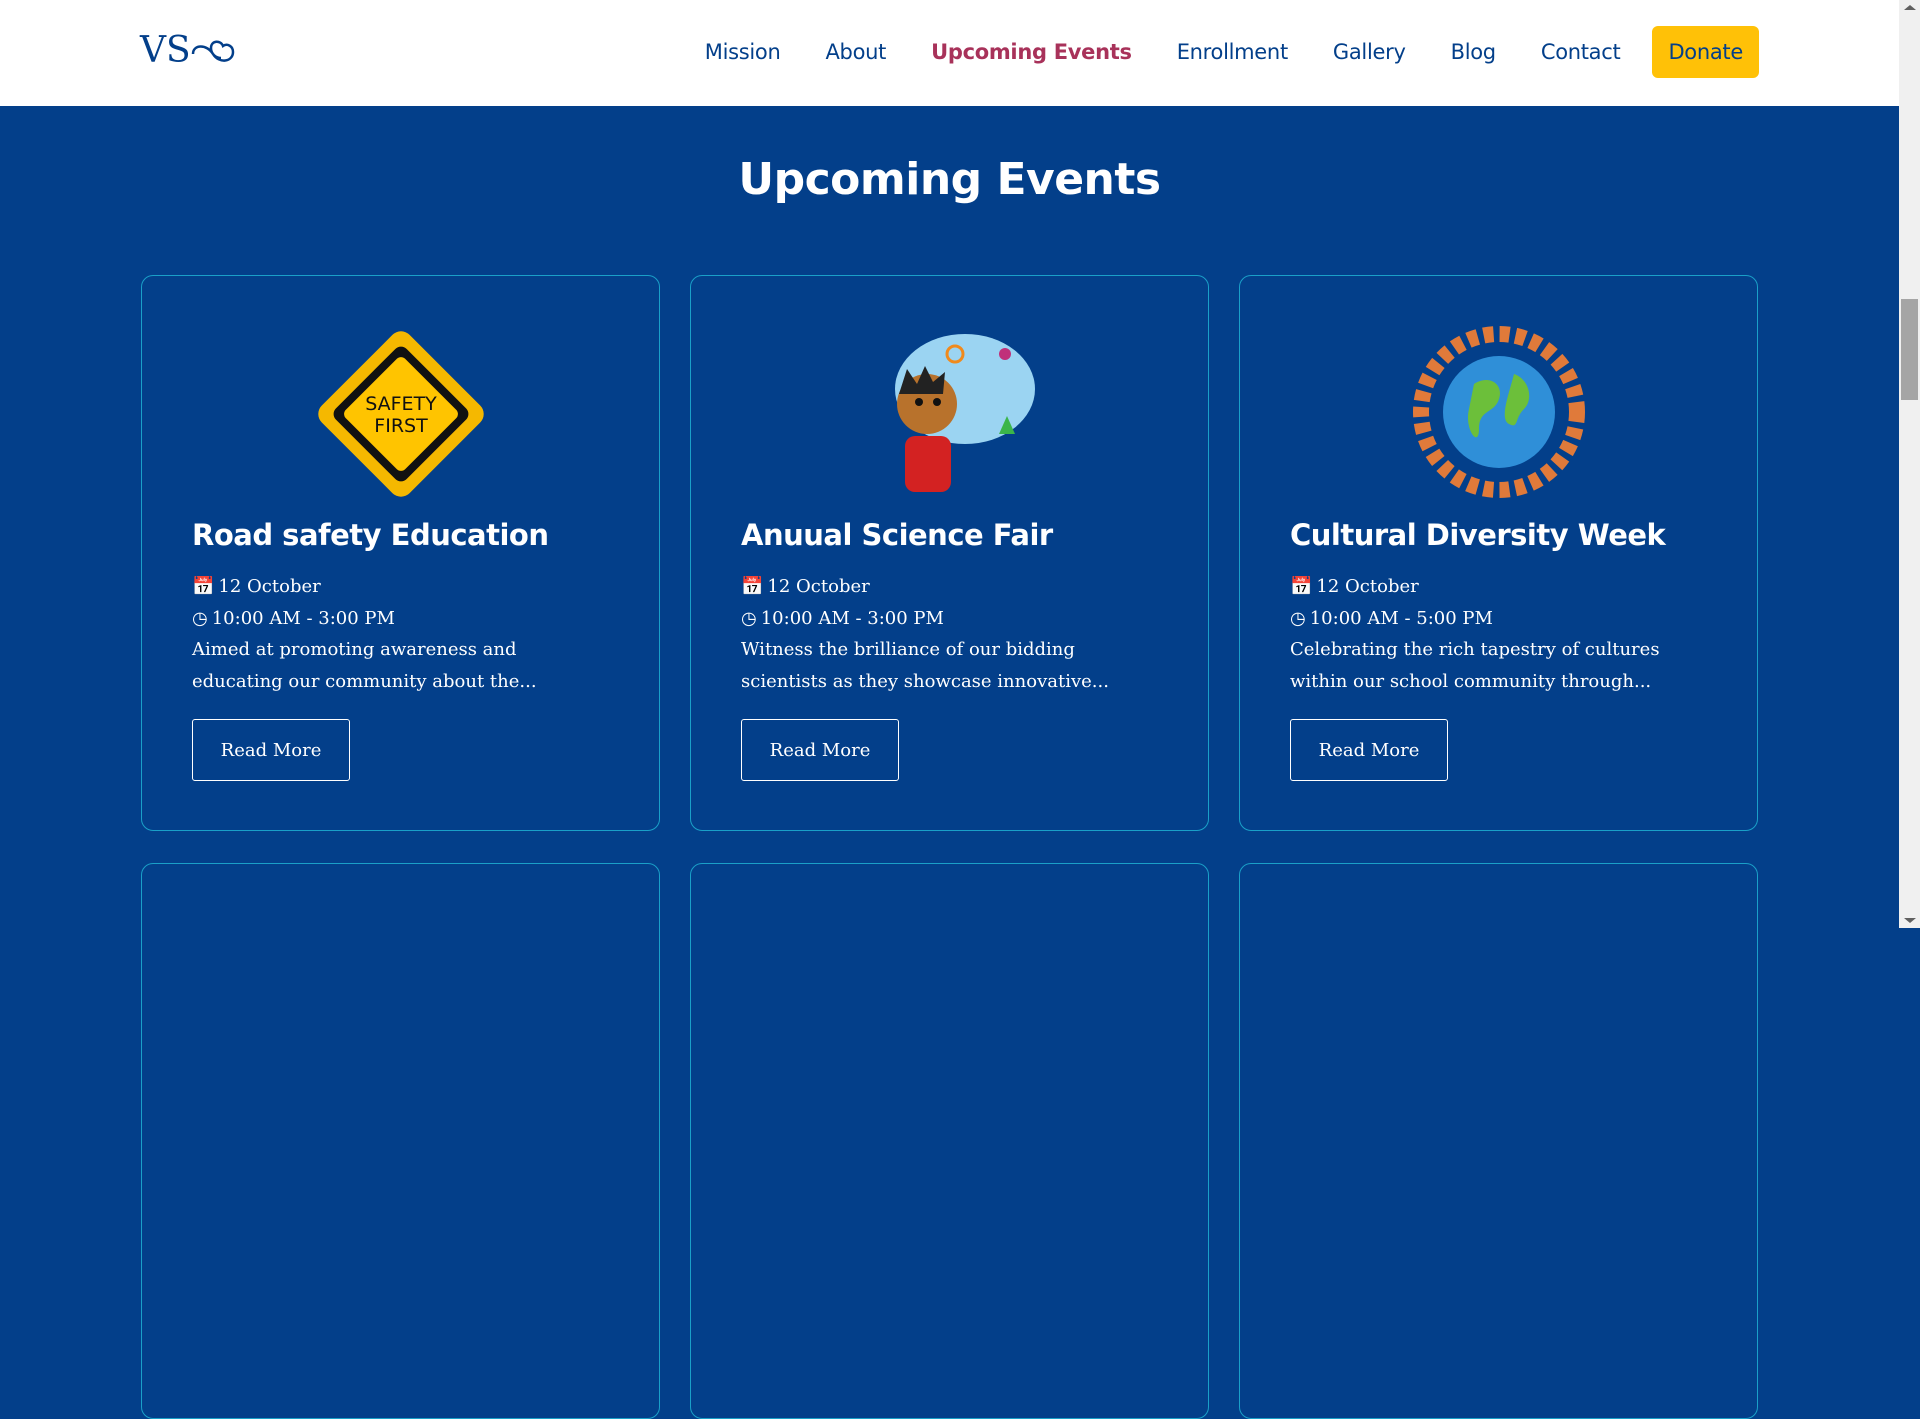 The image size is (1920, 1419). Describe the element at coordinates (401, 426) in the screenshot. I see `svg-text: FIRST` at that location.